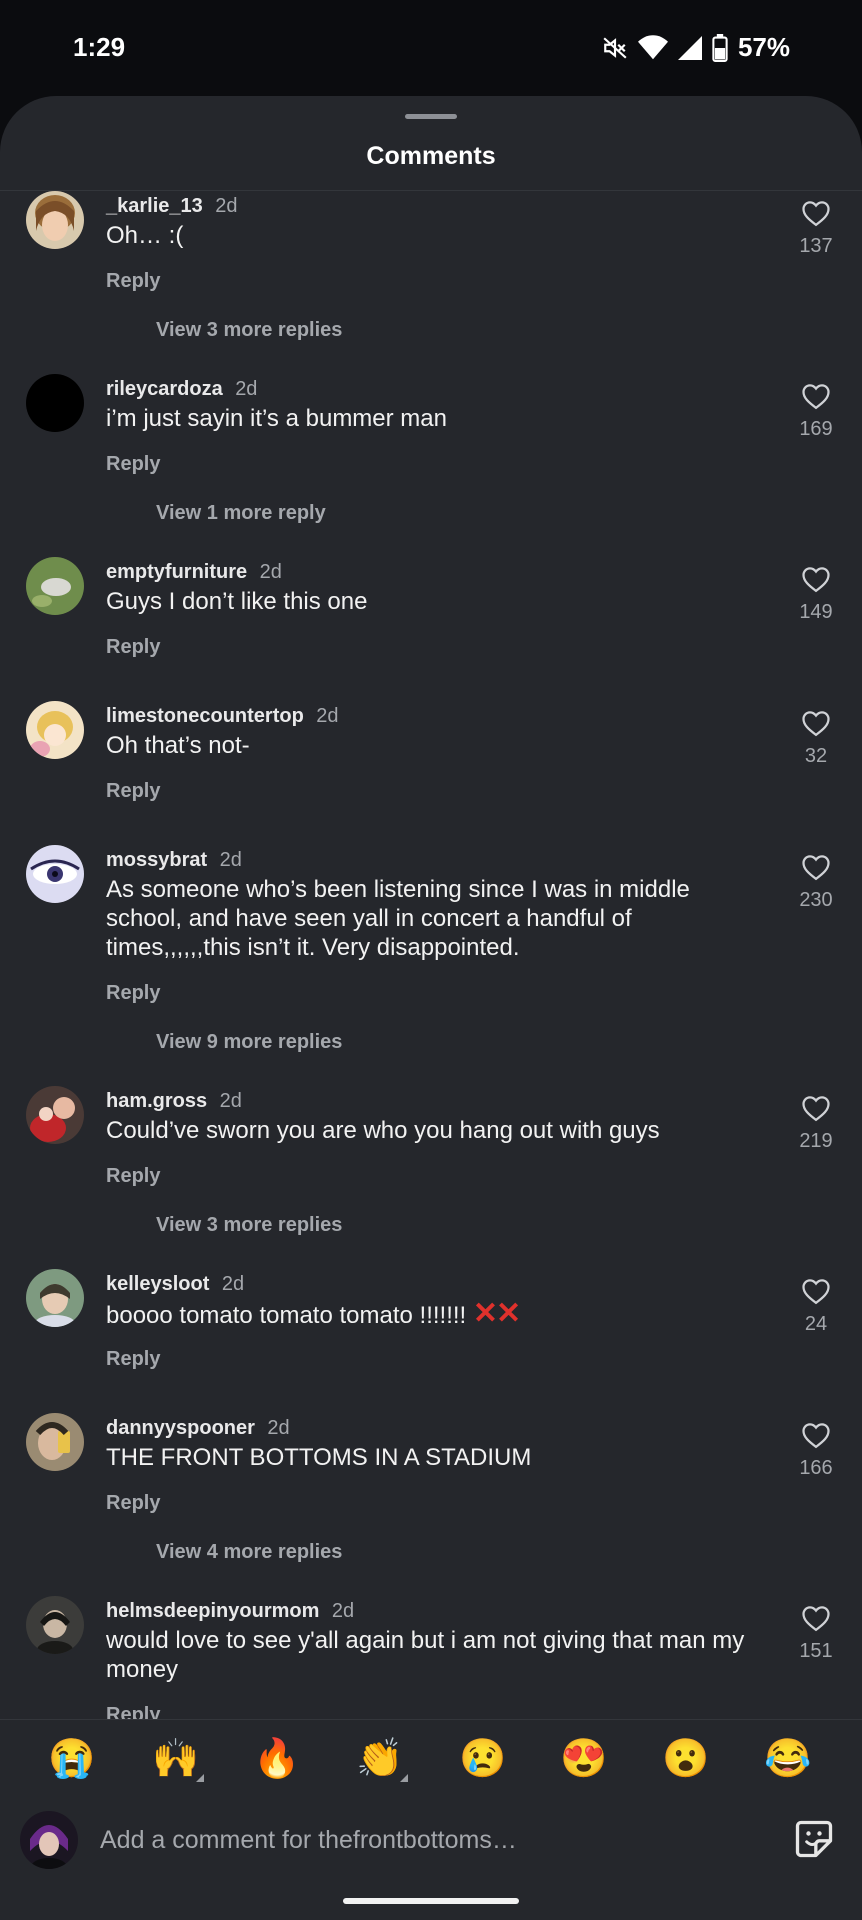 The image size is (862, 1920). What do you see at coordinates (788, 1759) in the screenshot?
I see `emoji-joy: 😂` at bounding box center [788, 1759].